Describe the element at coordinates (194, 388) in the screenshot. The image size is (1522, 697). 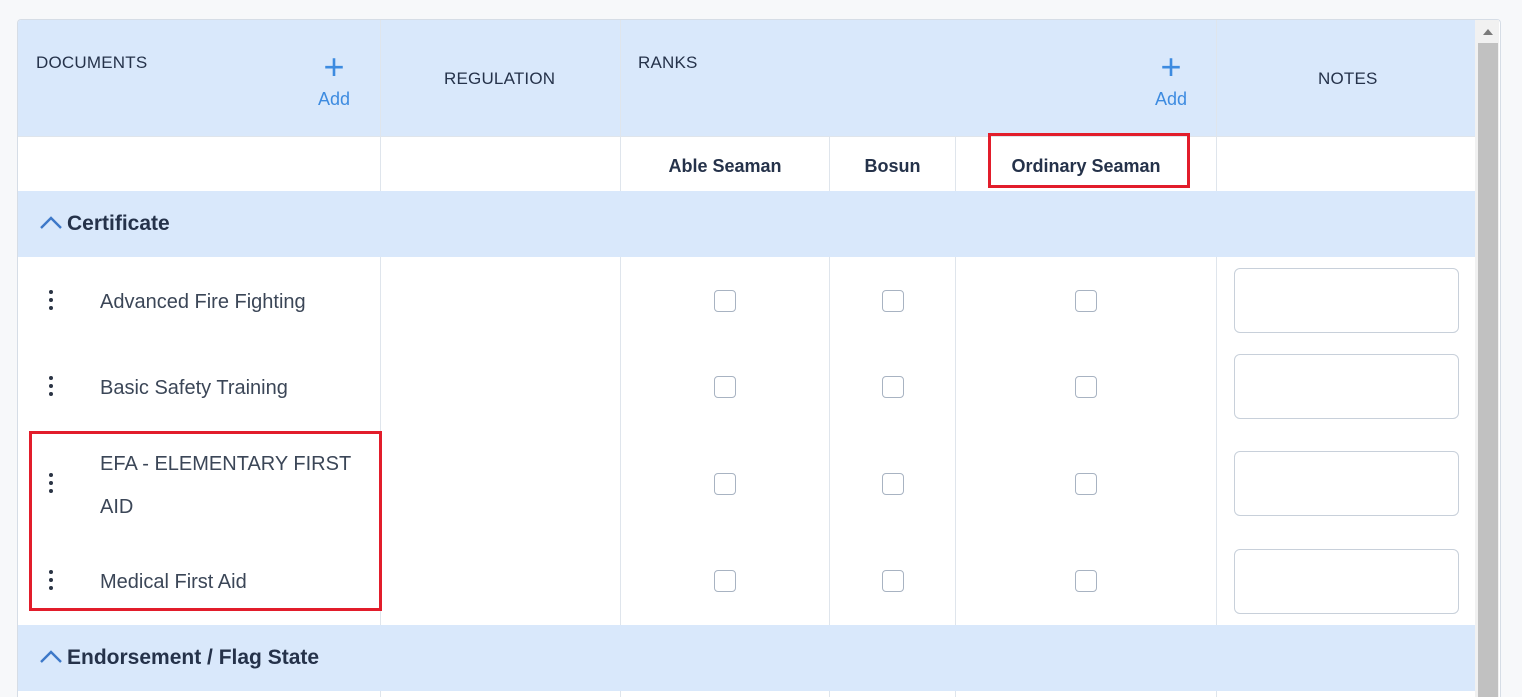
I see `document-name: Basic Safety Training` at that location.